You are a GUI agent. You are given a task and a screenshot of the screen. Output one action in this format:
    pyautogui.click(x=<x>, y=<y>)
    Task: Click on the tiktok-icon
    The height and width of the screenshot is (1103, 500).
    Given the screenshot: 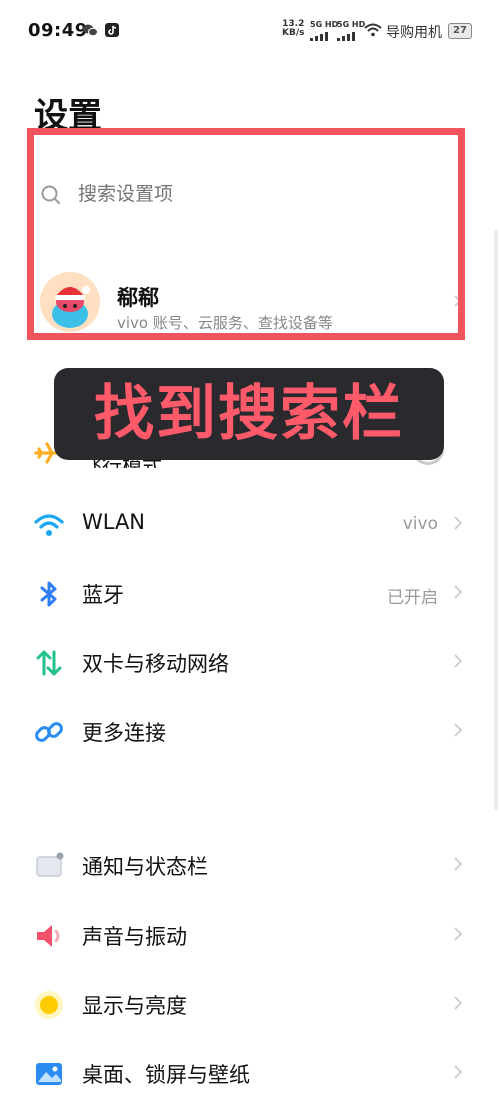 What is the action you would take?
    pyautogui.click(x=112, y=30)
    